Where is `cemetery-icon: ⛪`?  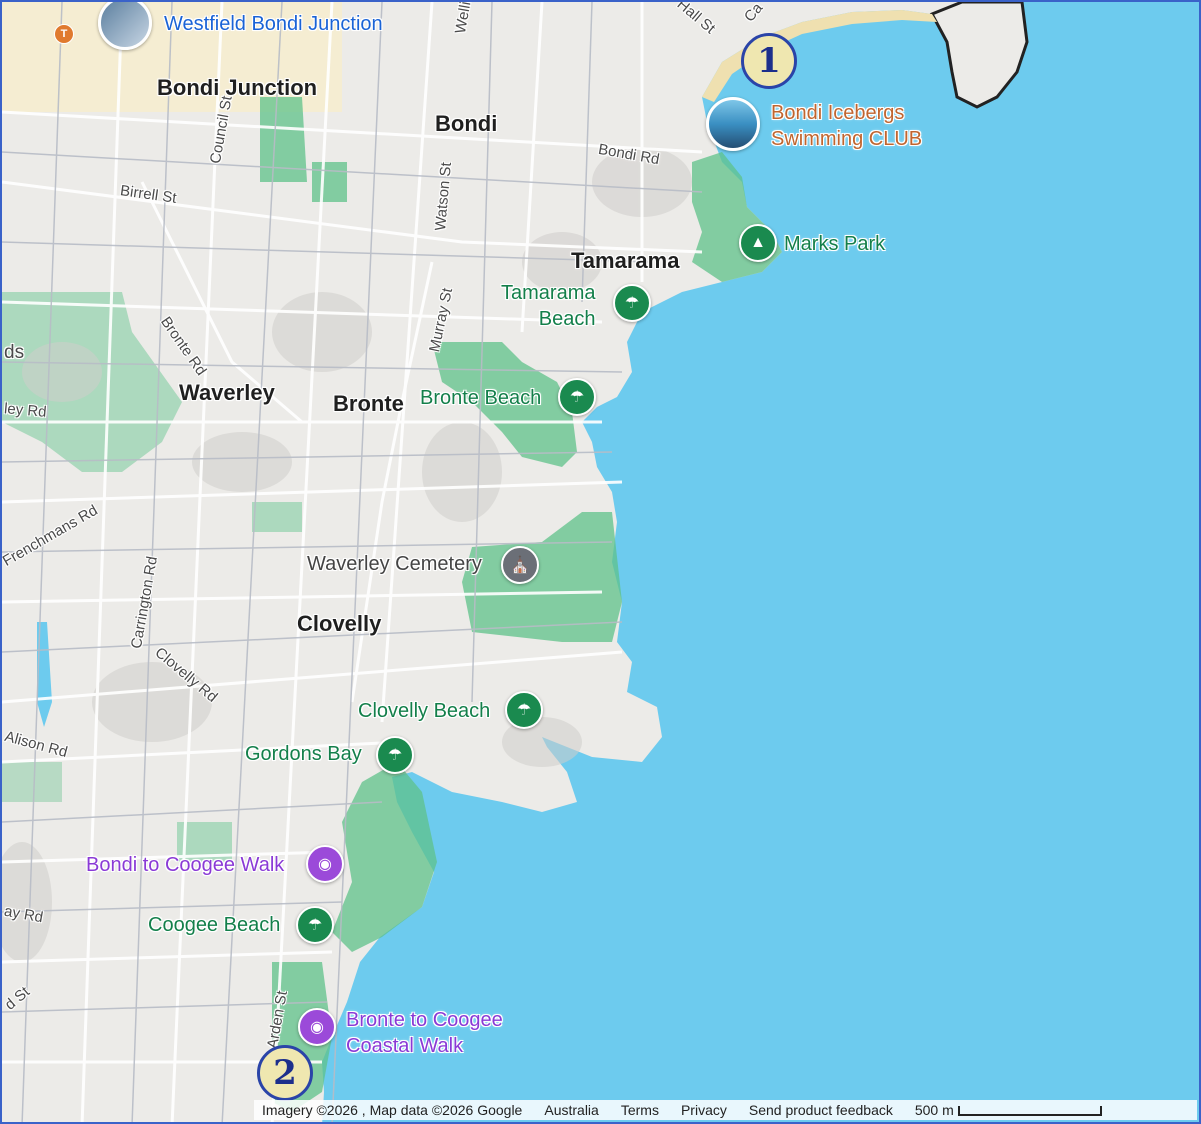
cemetery-icon: ⛪ is located at coordinates (520, 565).